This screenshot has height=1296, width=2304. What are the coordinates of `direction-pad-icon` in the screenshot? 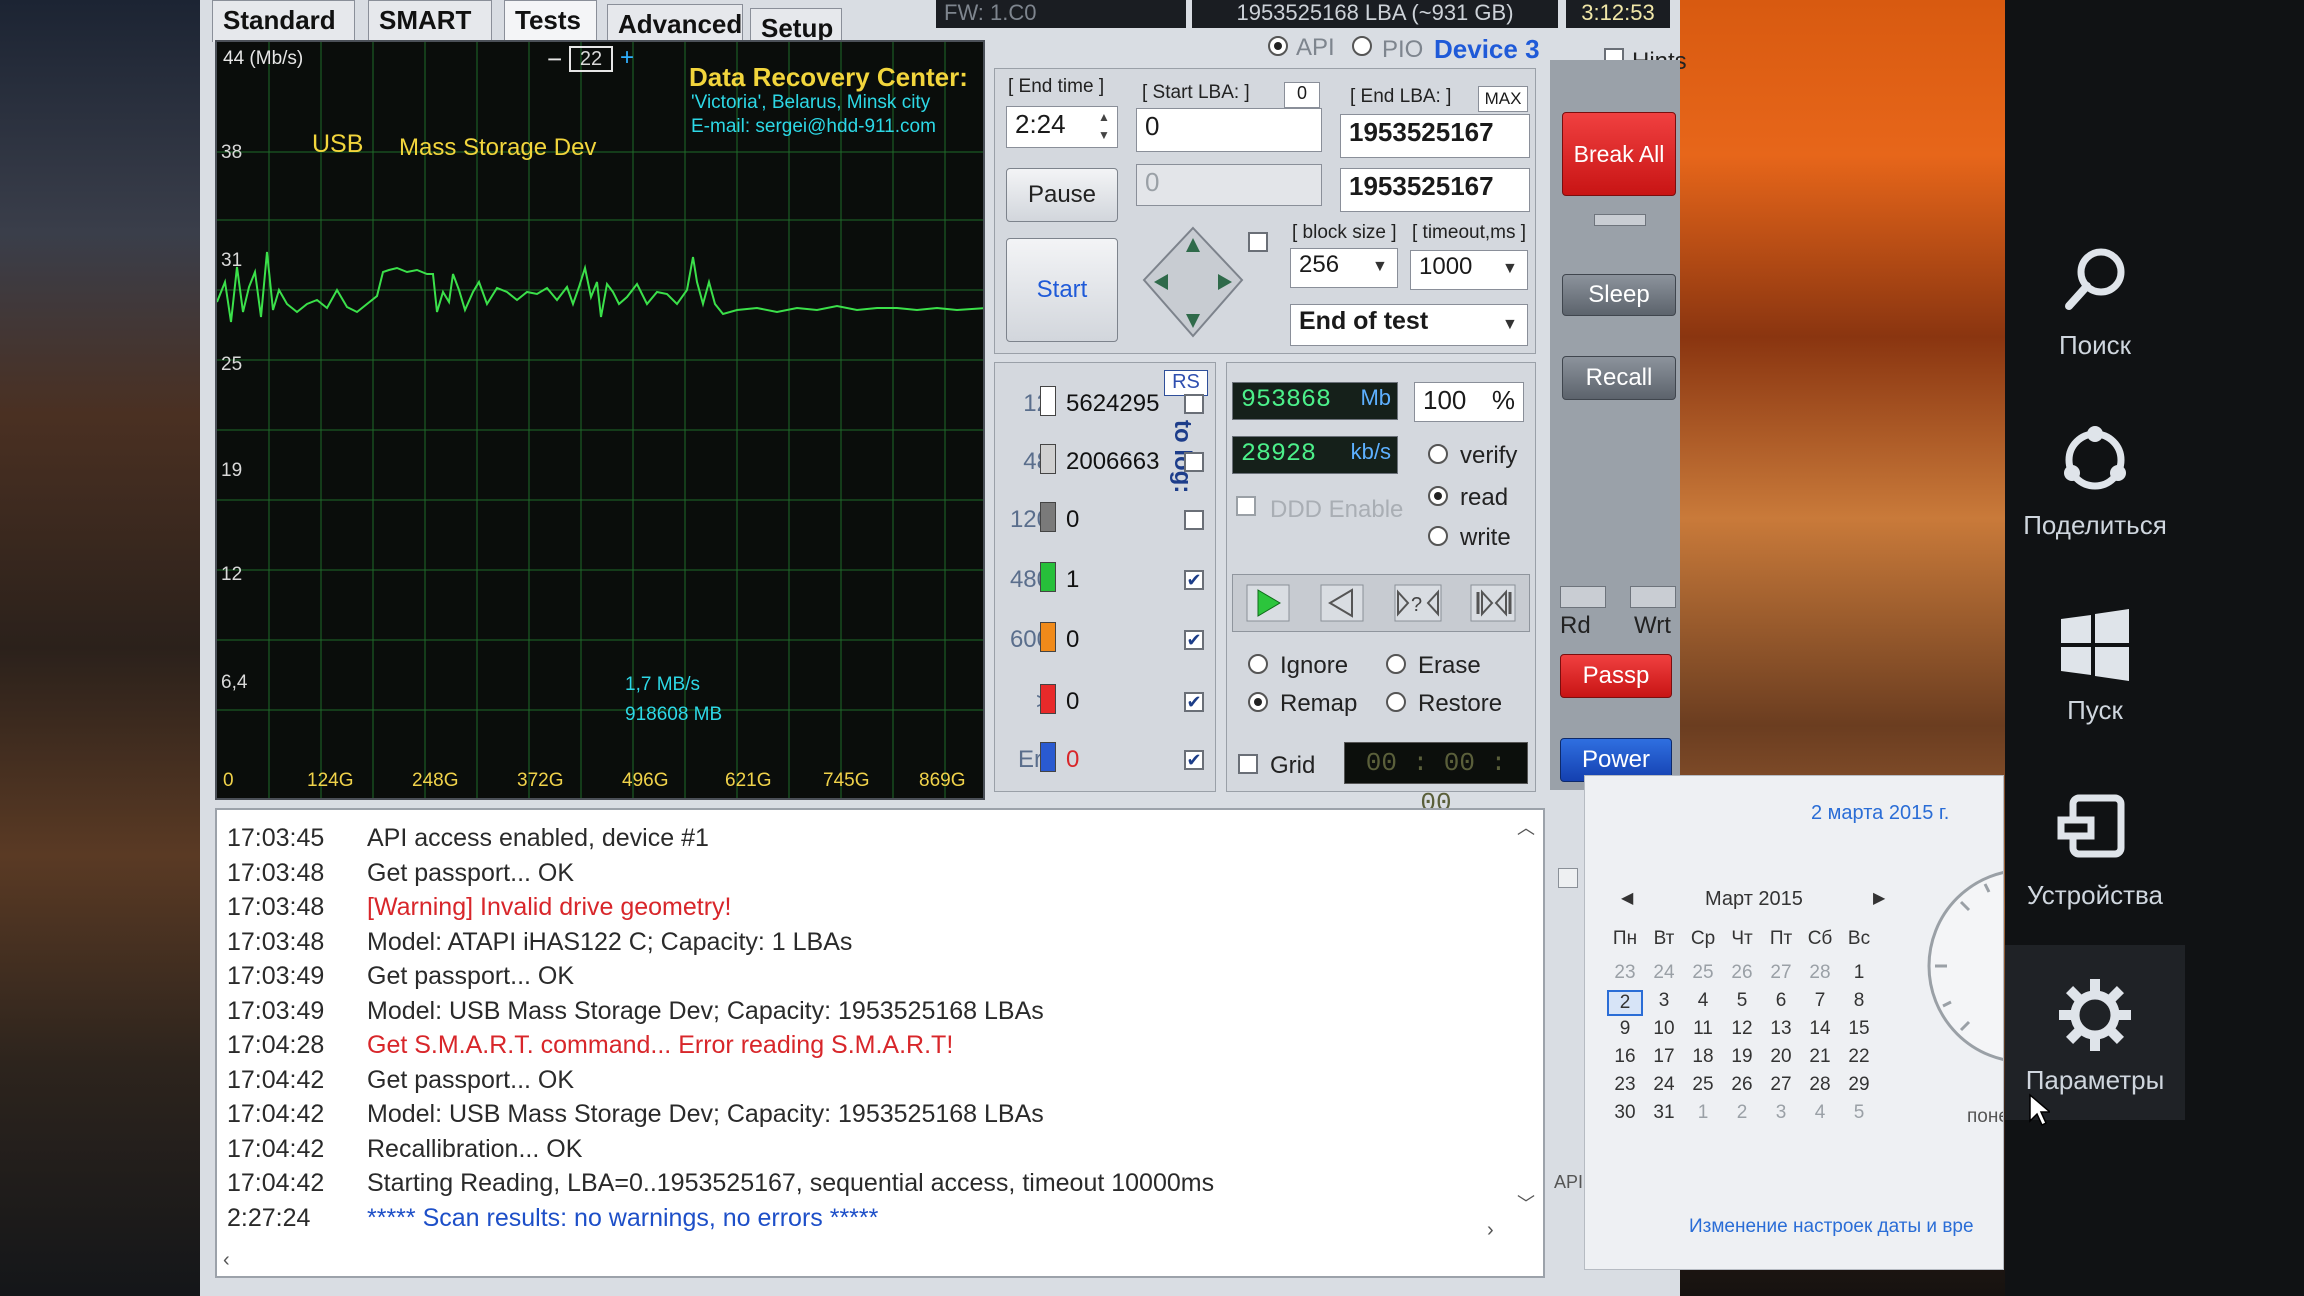 It's located at (1193, 284).